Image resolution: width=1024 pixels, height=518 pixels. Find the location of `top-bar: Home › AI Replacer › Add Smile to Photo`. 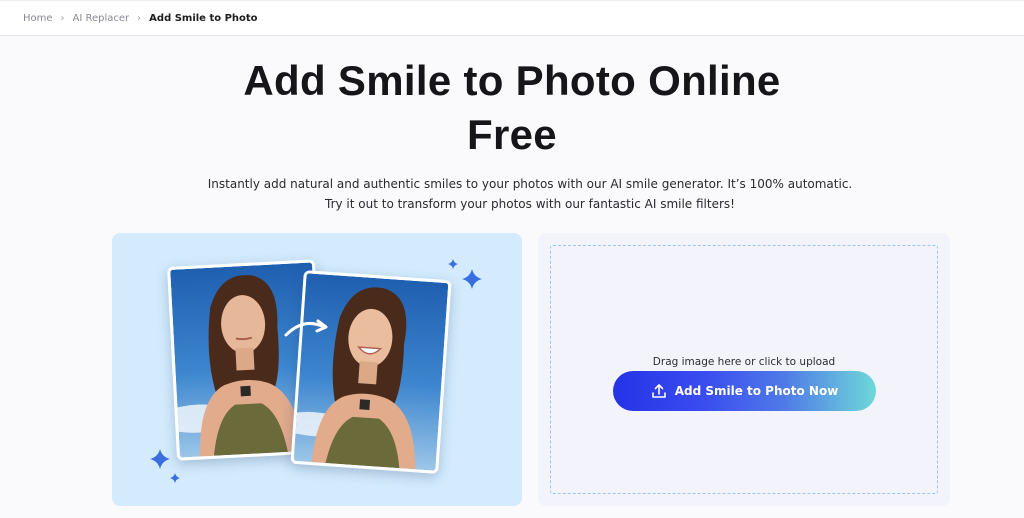

top-bar: Home › AI Replacer › Add Smile to Photo is located at coordinates (512, 18).